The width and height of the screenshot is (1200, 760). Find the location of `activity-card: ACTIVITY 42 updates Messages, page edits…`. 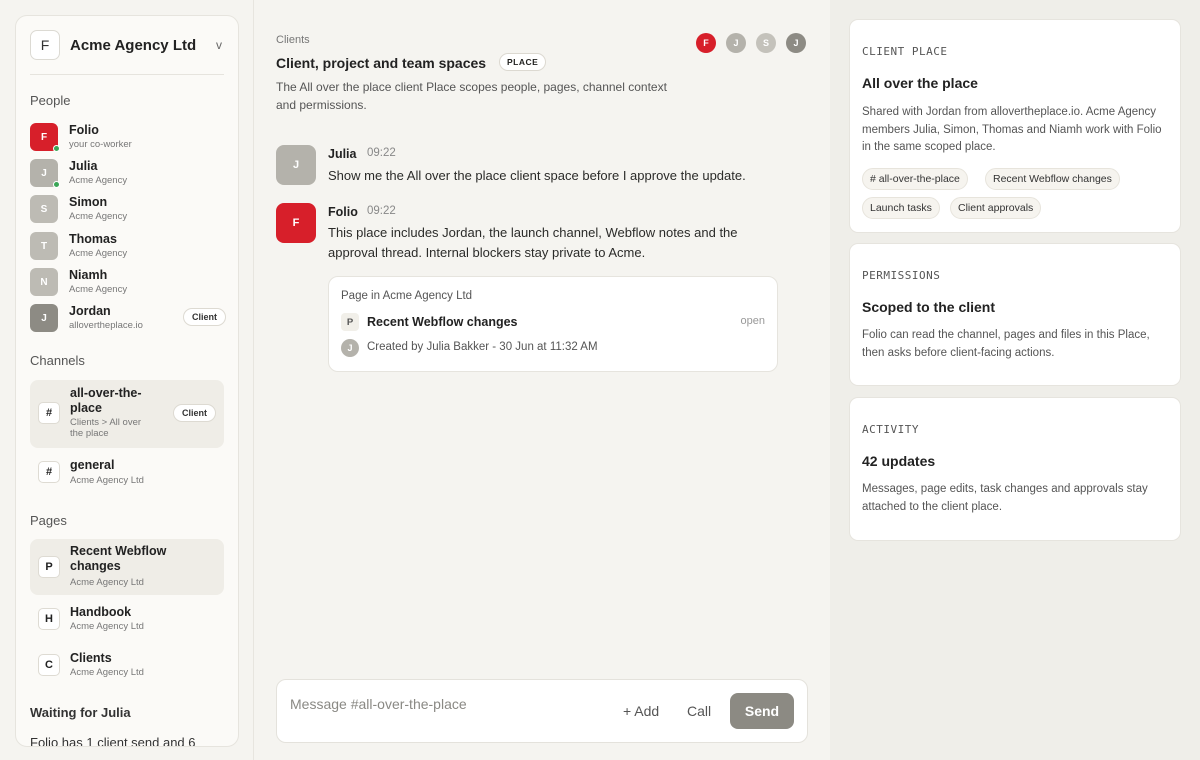

activity-card: ACTIVITY 42 updates Messages, page edits… is located at coordinates (1015, 469).